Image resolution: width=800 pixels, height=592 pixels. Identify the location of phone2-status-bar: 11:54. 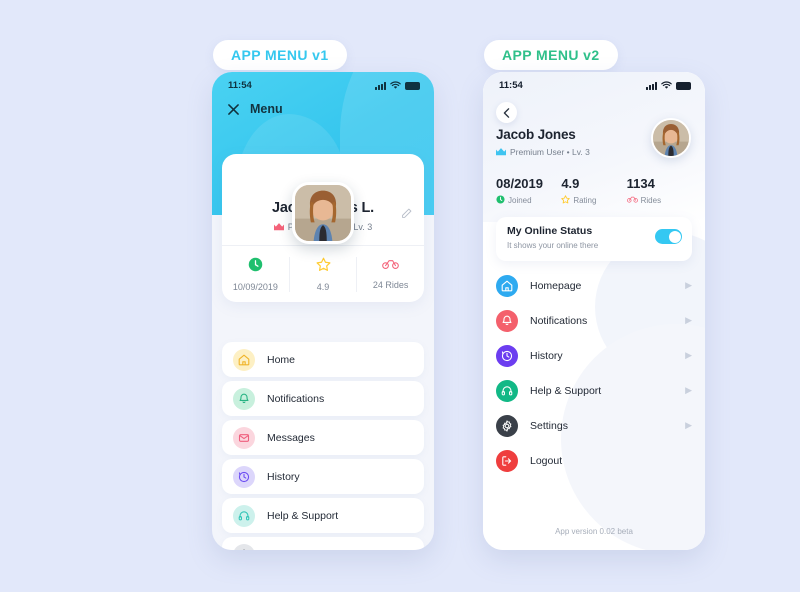
(594, 83).